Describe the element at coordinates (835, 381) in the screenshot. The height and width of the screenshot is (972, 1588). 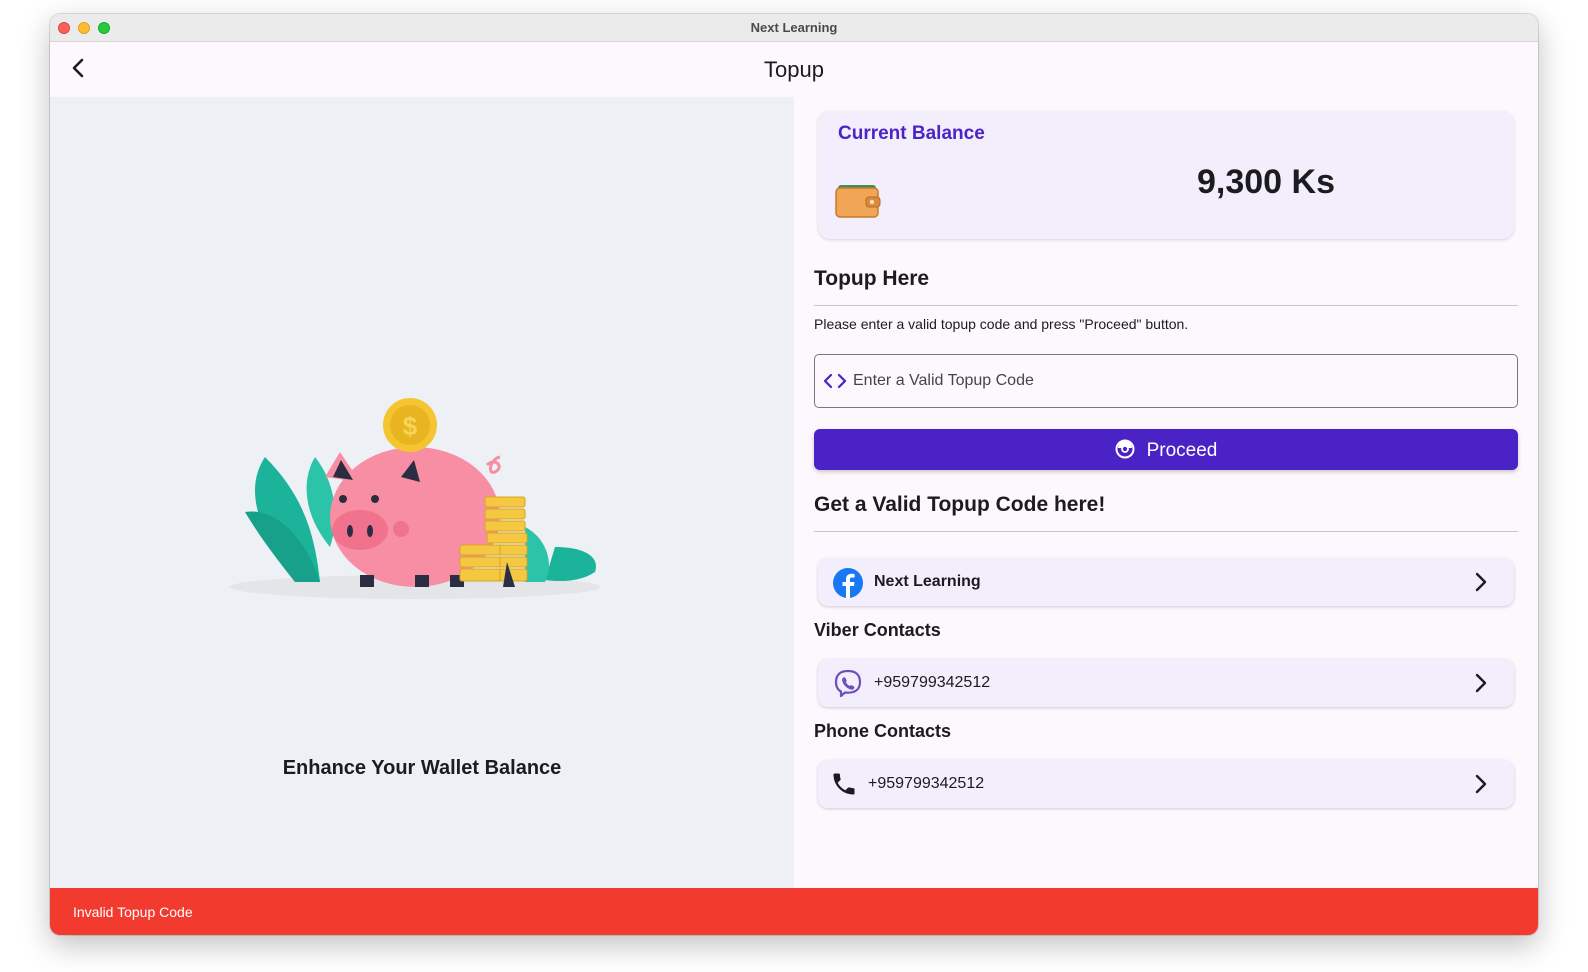
I see `code-icon` at that location.